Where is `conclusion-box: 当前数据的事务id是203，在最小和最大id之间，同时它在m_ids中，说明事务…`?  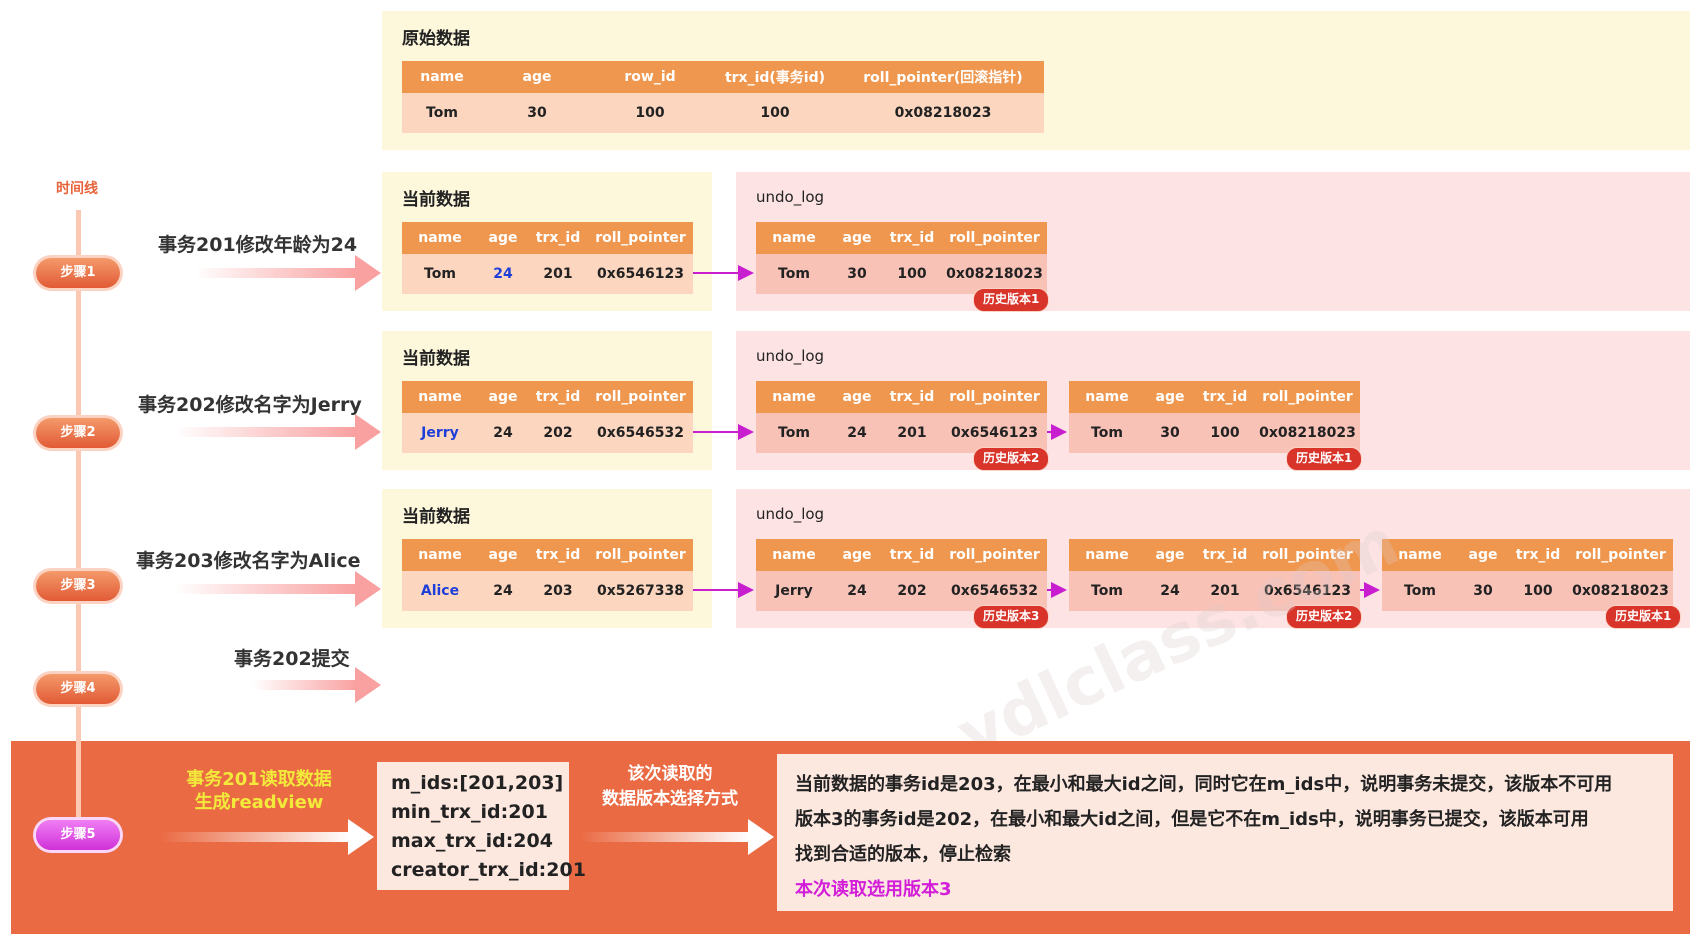
conclusion-box: 当前数据的事务id是203，在最小和最大id之间，同时它在m_ids中，说明事务… is located at coordinates (1225, 832).